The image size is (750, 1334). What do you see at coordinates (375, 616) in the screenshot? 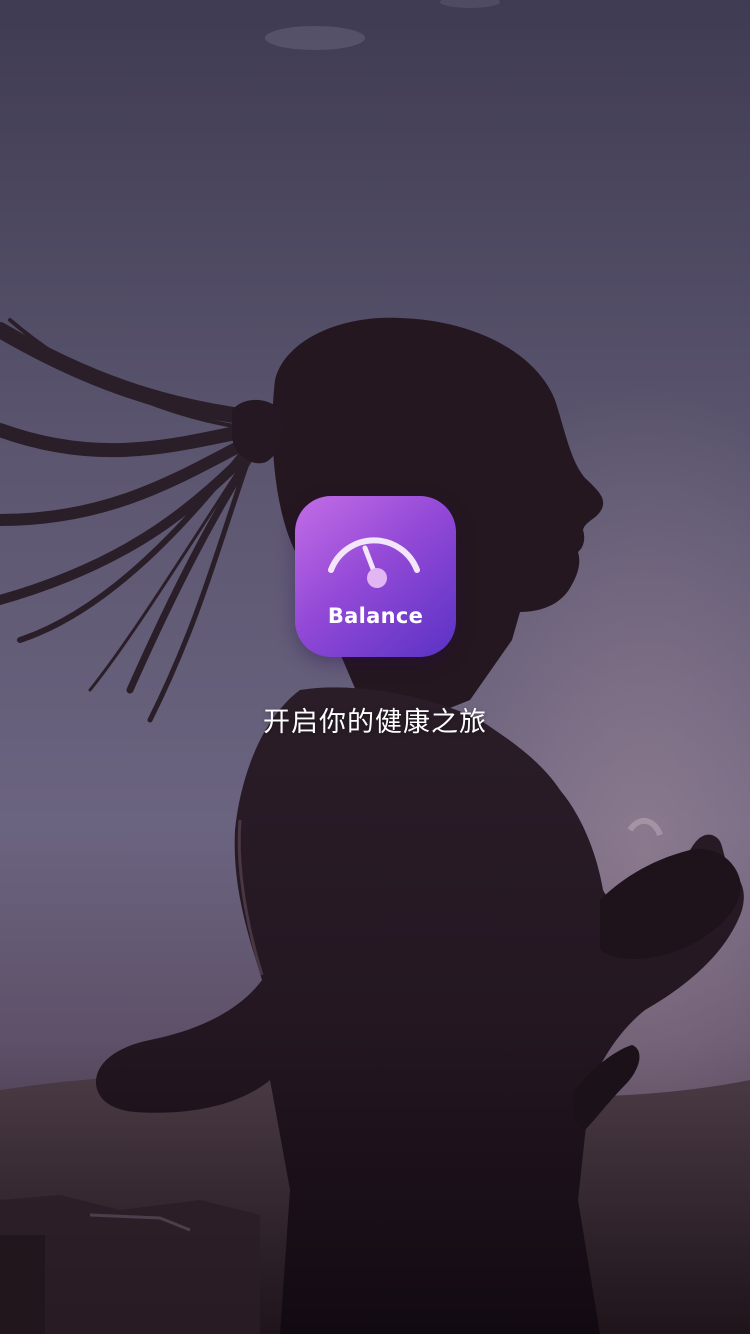
I see `app-name: Balance` at bounding box center [375, 616].